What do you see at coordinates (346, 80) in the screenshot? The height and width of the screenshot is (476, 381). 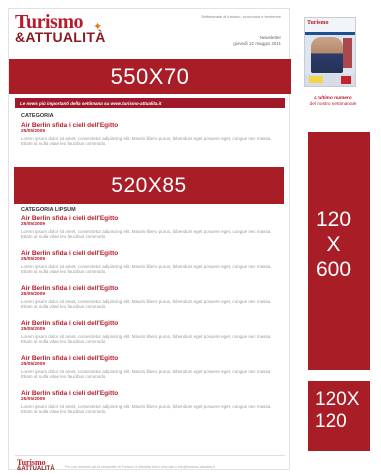 I see `magazine-cover-red-badge` at bounding box center [346, 80].